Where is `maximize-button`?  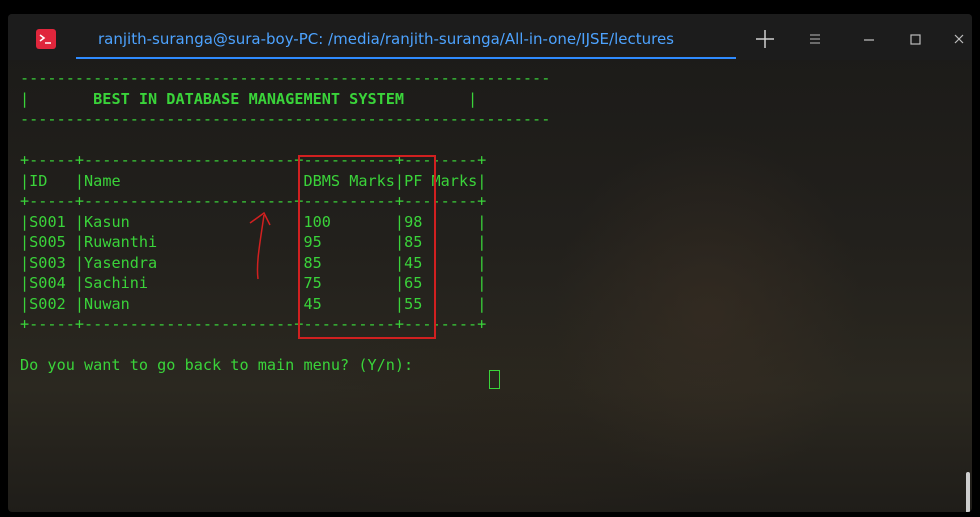 maximize-button is located at coordinates (915, 39).